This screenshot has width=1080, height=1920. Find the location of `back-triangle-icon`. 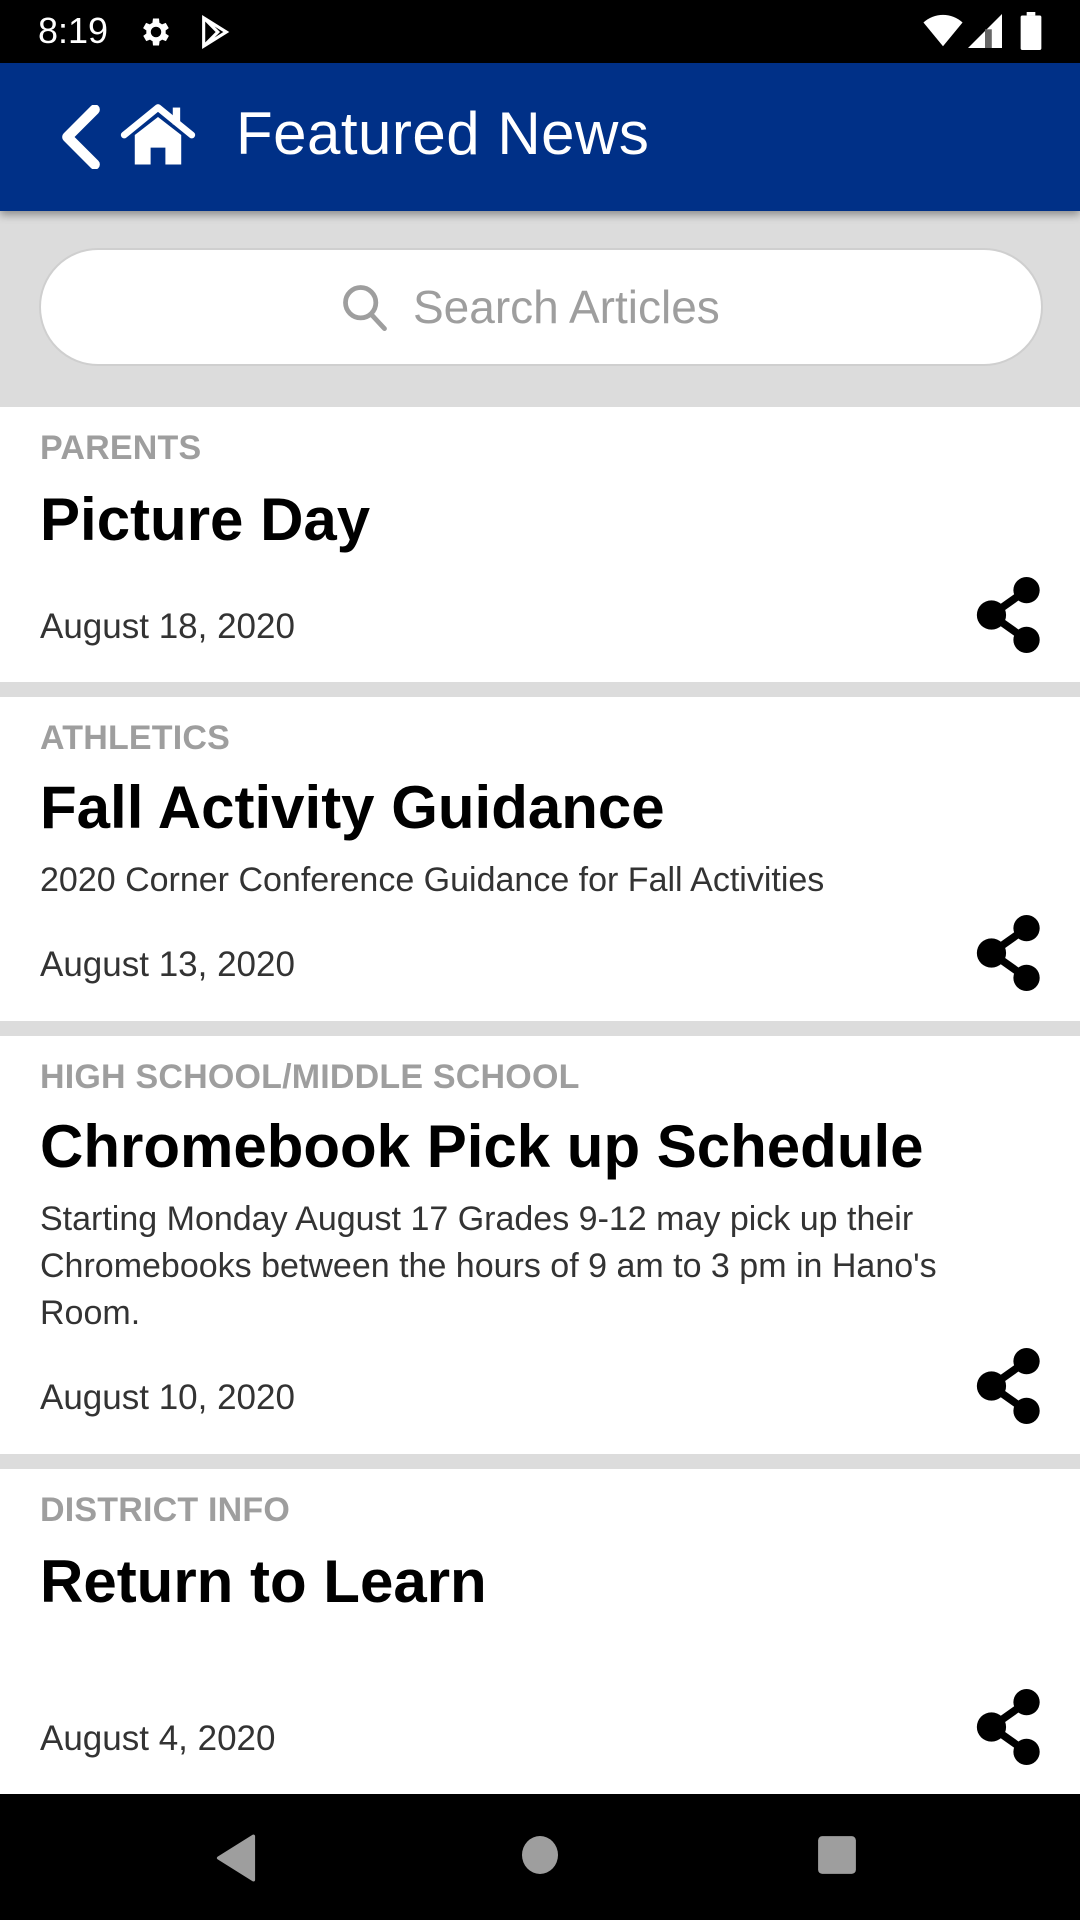

back-triangle-icon is located at coordinates (236, 1858).